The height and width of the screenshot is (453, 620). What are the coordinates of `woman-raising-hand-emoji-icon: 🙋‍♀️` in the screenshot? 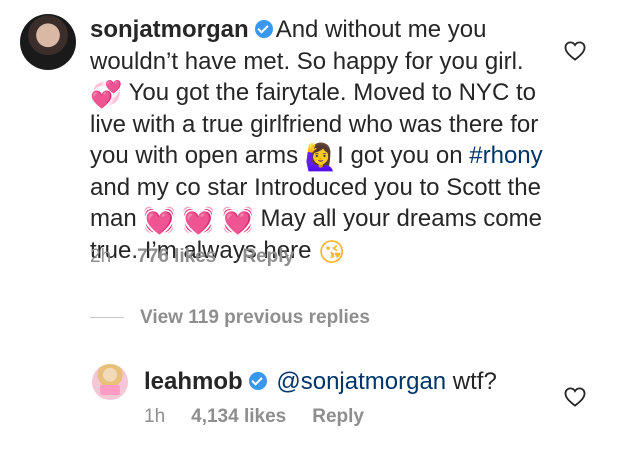 It's located at (321, 158).